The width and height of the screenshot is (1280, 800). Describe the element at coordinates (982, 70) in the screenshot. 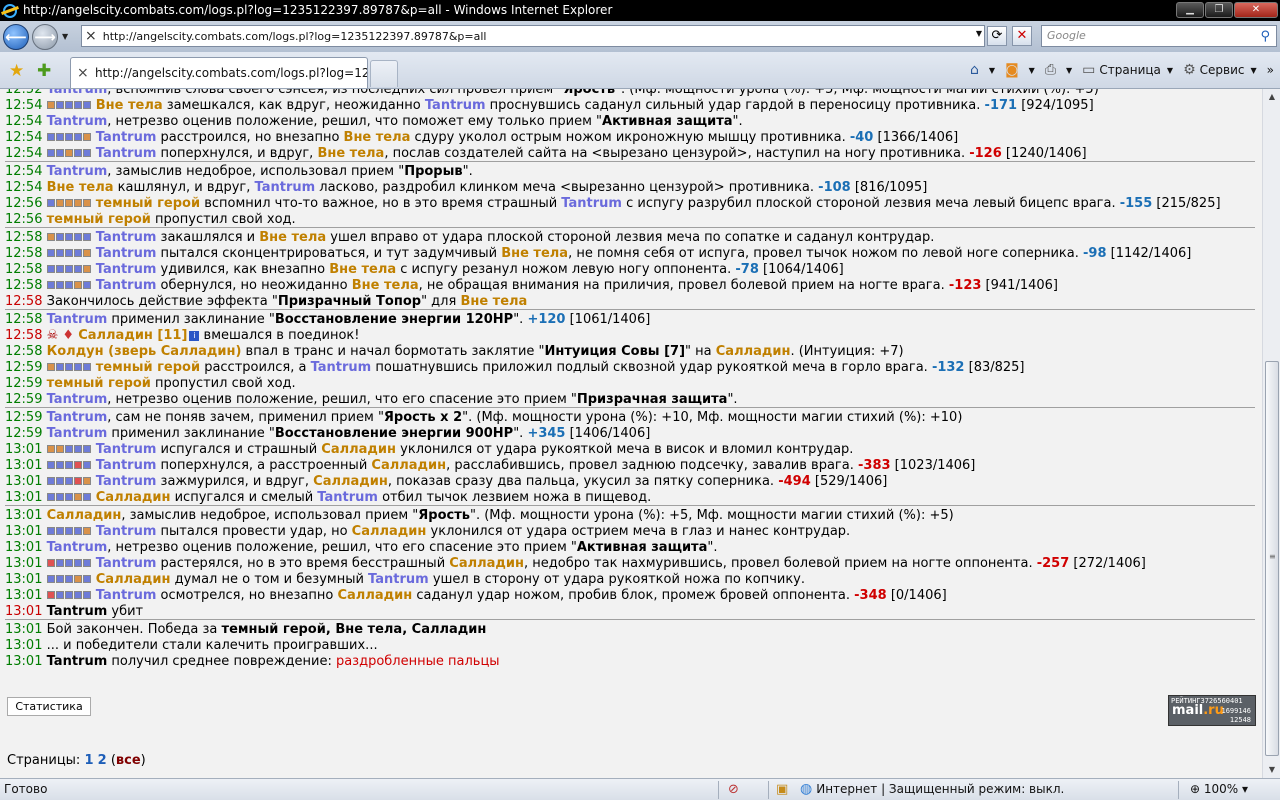

I see `home-button: ⌂ ▼` at that location.